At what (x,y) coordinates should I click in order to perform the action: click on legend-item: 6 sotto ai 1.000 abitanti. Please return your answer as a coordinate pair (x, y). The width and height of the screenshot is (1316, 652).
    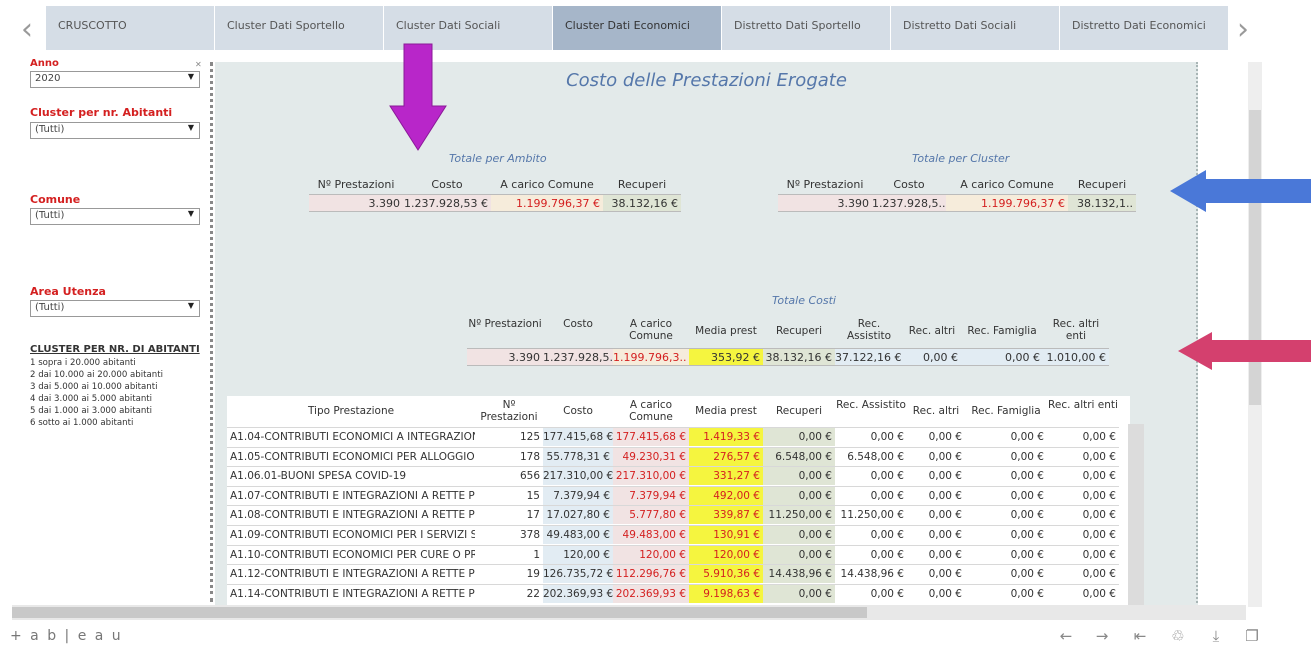
    Looking at the image, I should click on (82, 423).